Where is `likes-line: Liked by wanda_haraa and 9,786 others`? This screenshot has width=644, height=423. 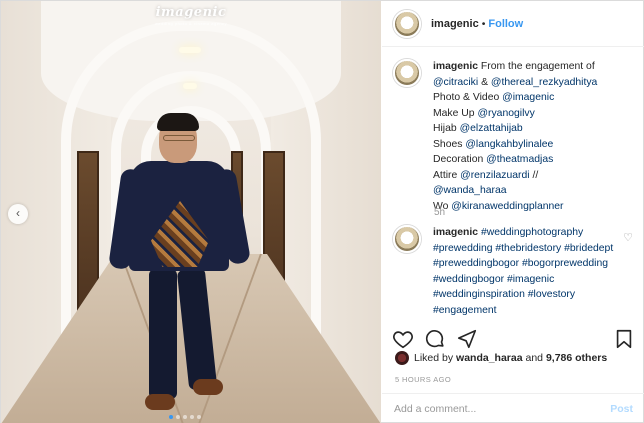
likes-line: Liked by wanda_haraa and 9,786 others is located at coordinates (501, 358).